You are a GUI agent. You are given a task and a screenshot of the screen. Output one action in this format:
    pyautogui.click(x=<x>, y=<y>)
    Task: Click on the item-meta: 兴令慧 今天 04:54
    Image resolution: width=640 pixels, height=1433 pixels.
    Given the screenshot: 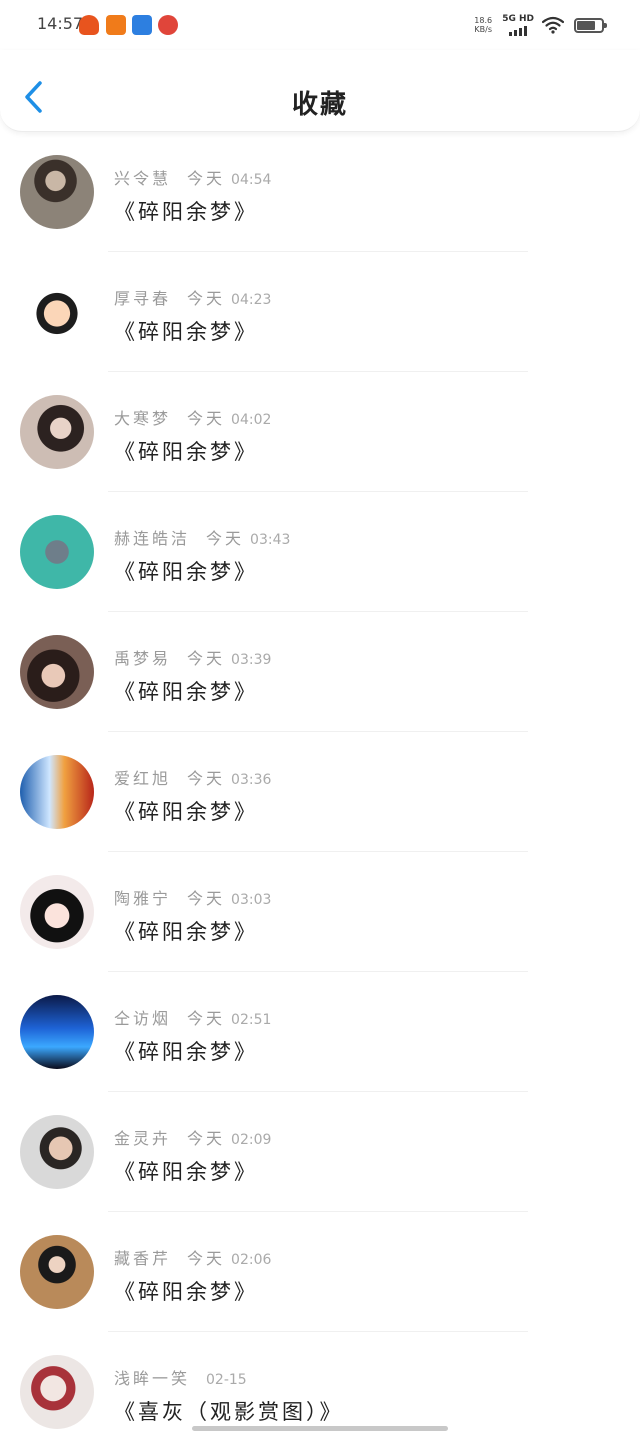 What is the action you would take?
    pyautogui.click(x=192, y=177)
    